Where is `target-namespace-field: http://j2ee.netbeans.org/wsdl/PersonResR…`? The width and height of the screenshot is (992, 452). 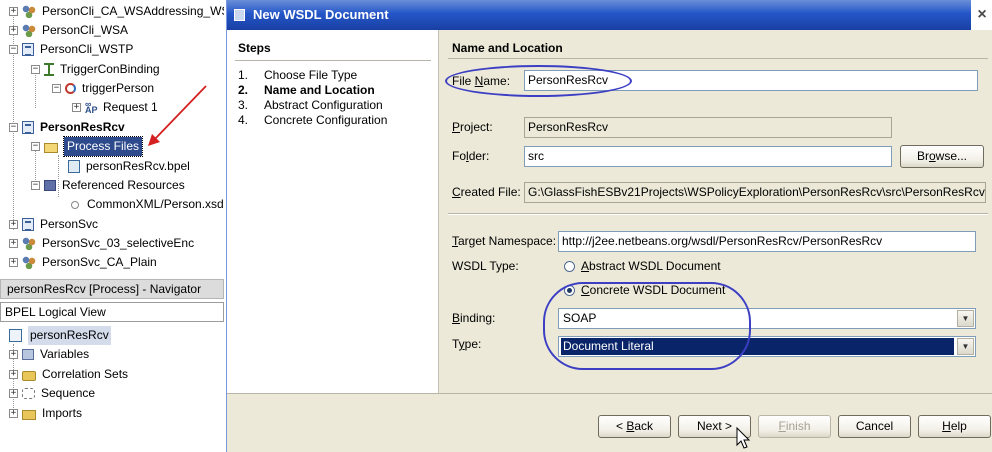 target-namespace-field: http://j2ee.netbeans.org/wsdl/PersonResR… is located at coordinates (767, 241).